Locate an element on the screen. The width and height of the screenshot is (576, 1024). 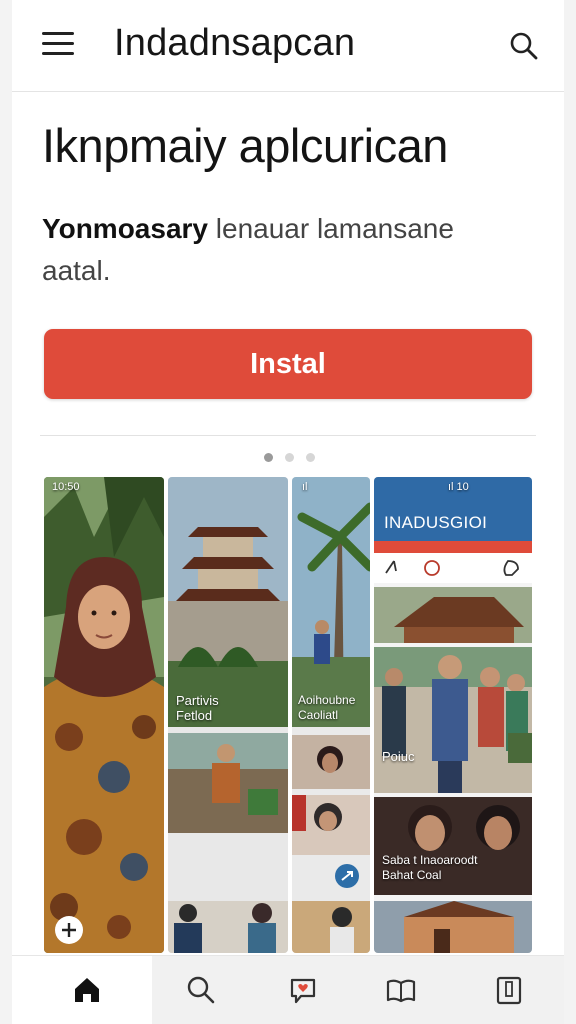
nav-library is located at coordinates (399, 990).